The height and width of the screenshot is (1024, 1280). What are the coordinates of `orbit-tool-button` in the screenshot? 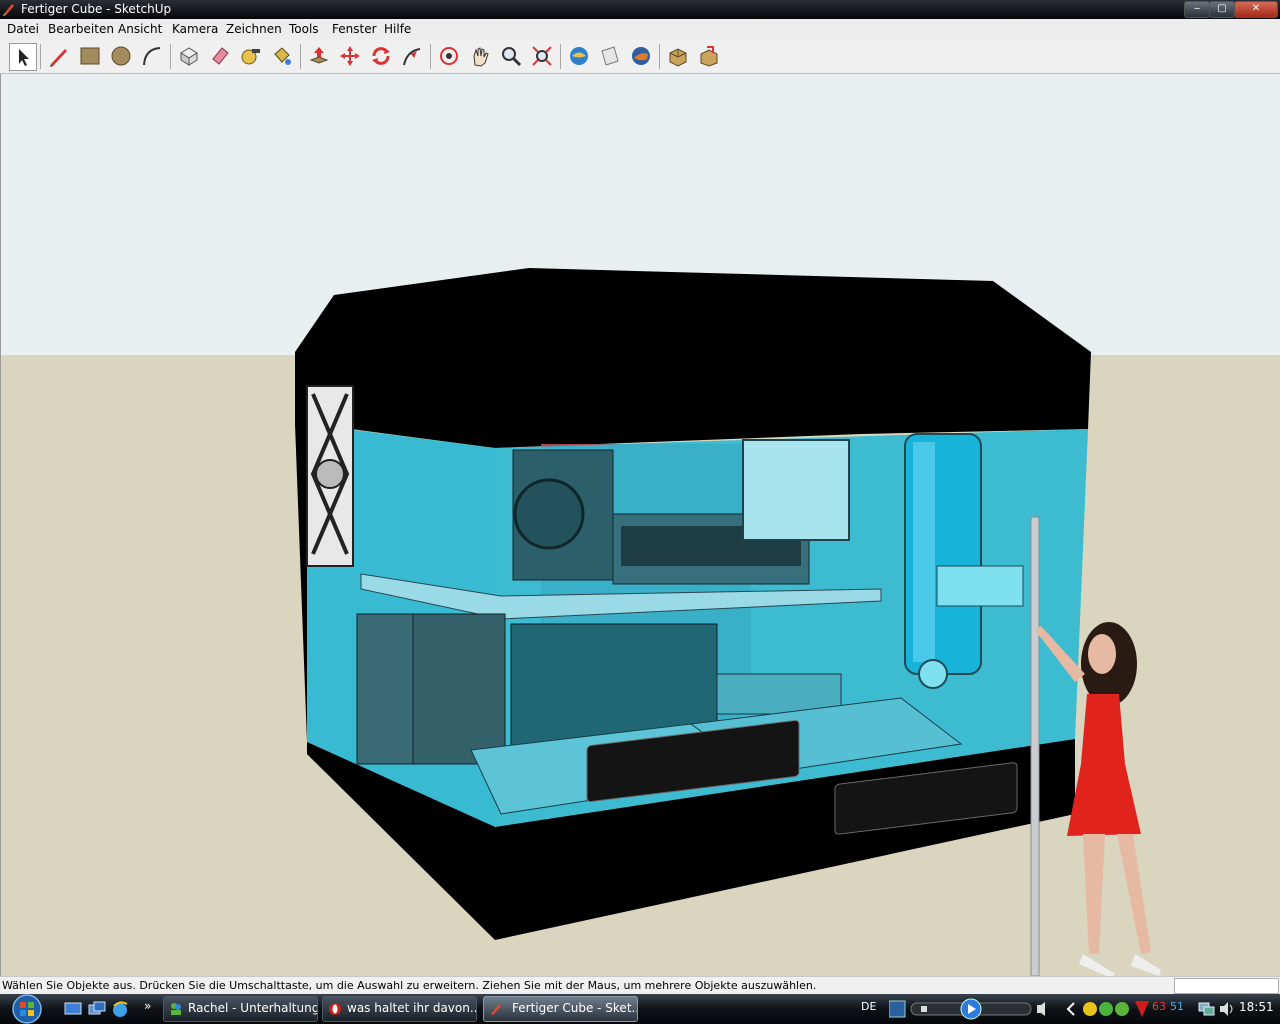 It's located at (449, 56).